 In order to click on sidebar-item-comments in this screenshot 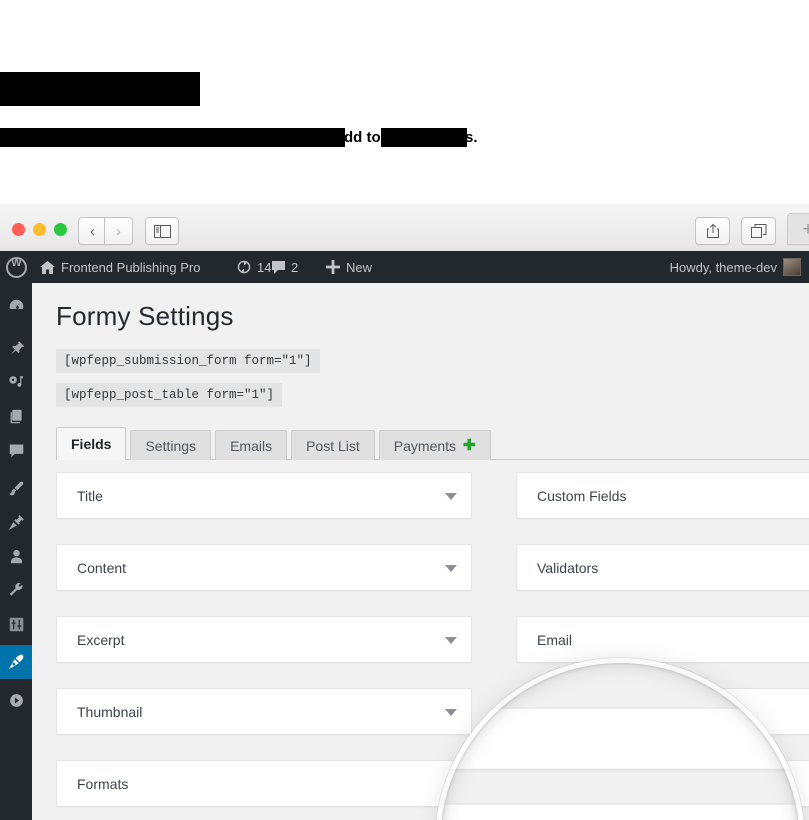, I will do `click(16, 450)`.